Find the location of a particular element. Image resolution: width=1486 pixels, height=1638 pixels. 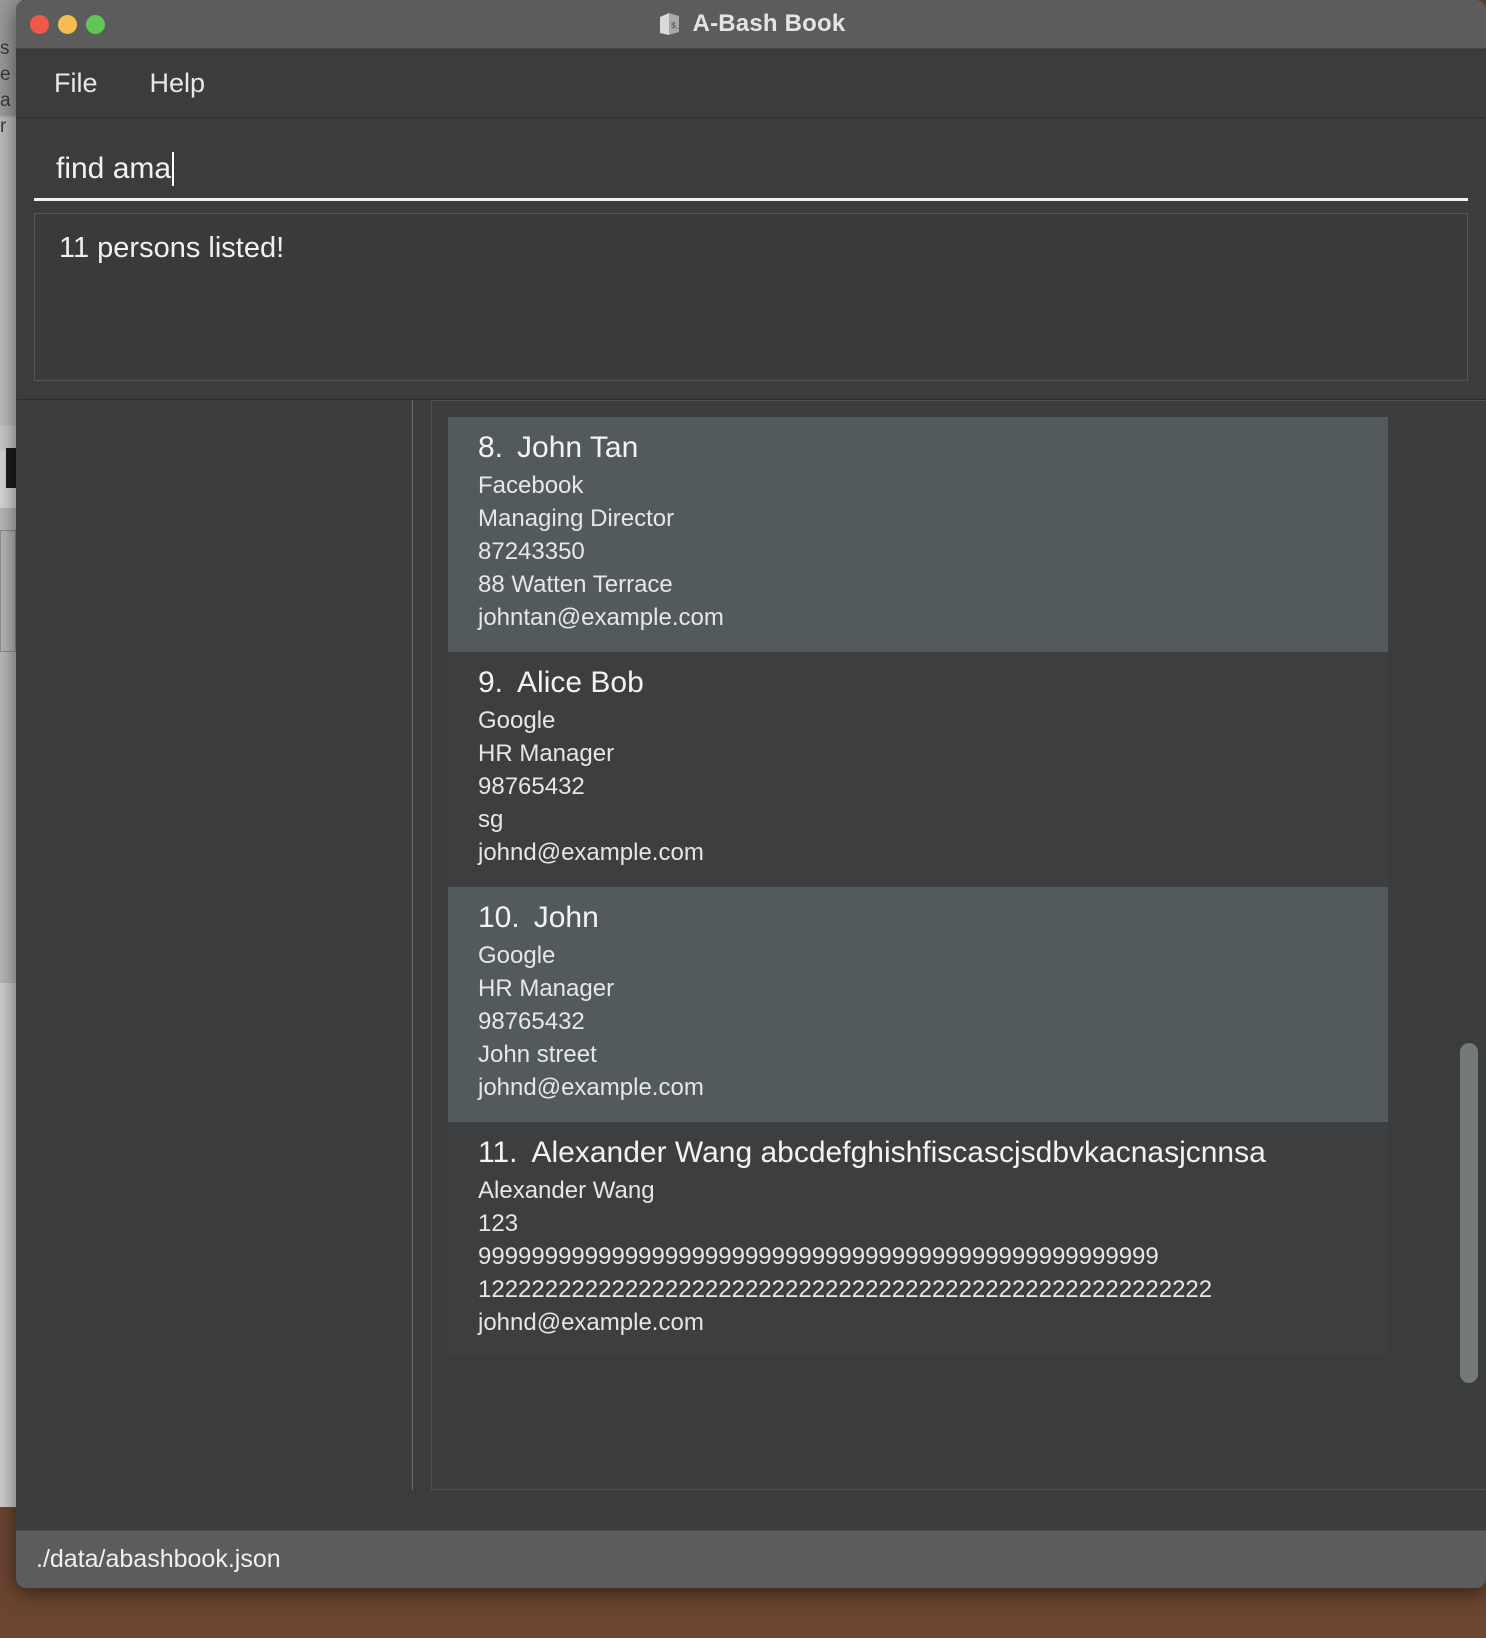

person-title: 10. John is located at coordinates (933, 918).